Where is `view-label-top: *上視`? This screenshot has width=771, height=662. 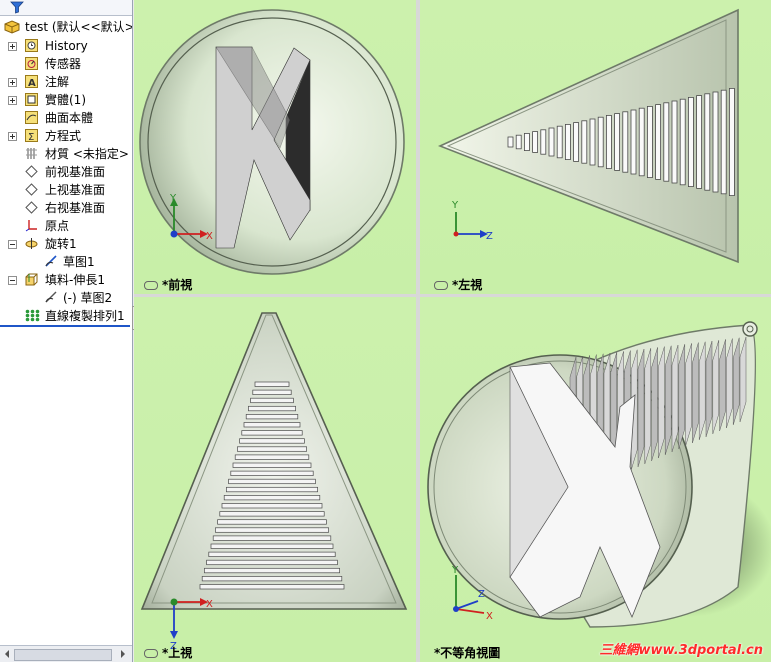 view-label-top: *上視 is located at coordinates (168, 652).